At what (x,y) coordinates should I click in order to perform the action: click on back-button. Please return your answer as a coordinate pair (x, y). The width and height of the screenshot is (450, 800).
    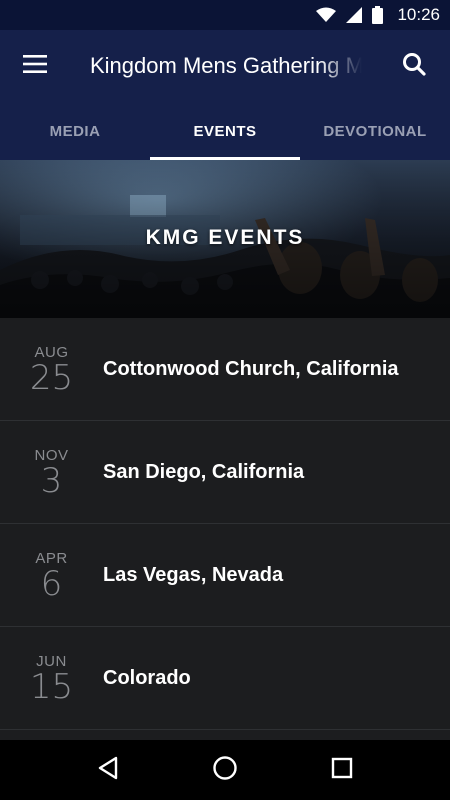
    Looking at the image, I should click on (108, 770).